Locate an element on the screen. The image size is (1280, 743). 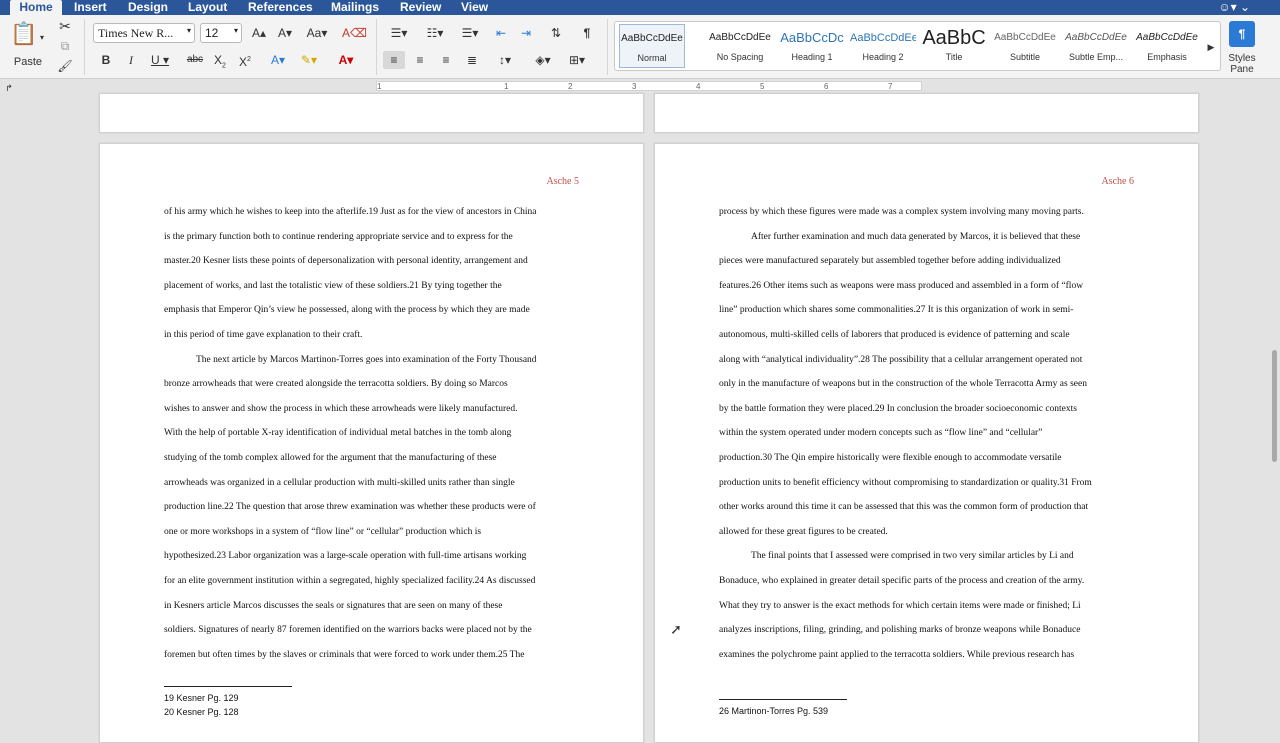
increase-indent-icon: ⇥ is located at coordinates (526, 33).